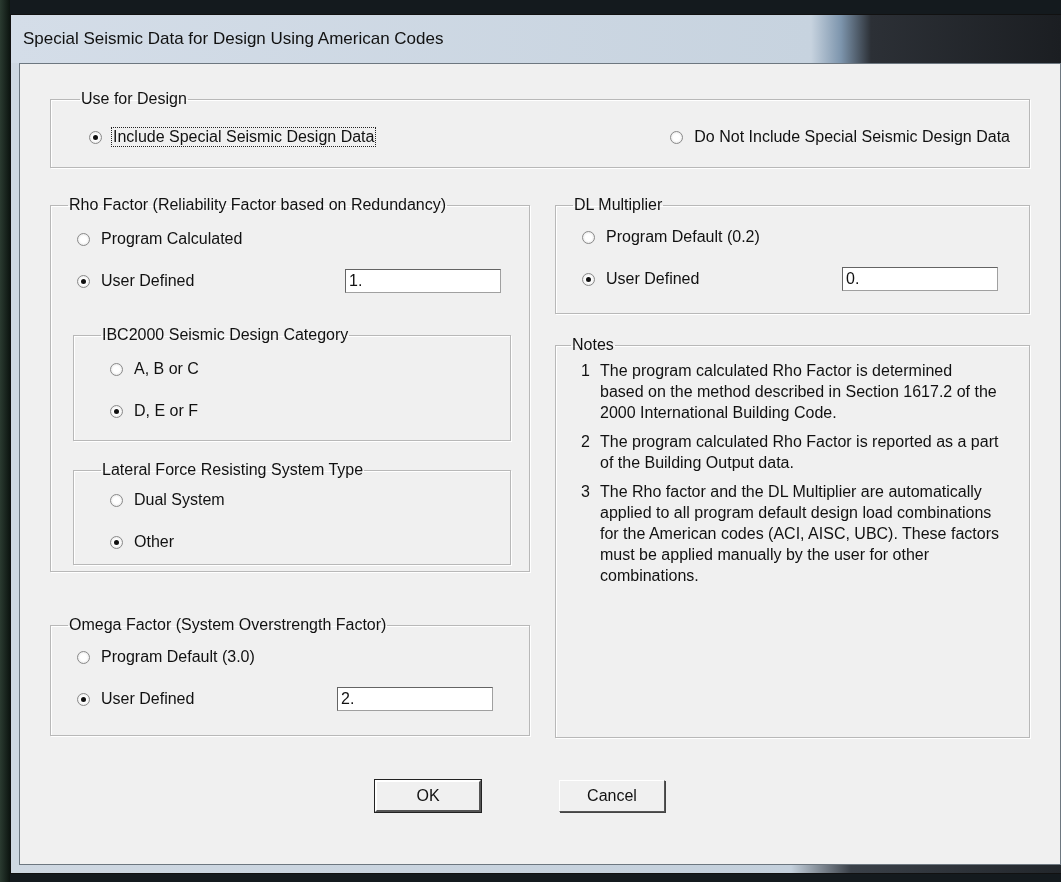 The width and height of the screenshot is (1061, 882). I want to click on group-label: Rho Factor (Reliability Factor based on Redundancy), so click(258, 205).